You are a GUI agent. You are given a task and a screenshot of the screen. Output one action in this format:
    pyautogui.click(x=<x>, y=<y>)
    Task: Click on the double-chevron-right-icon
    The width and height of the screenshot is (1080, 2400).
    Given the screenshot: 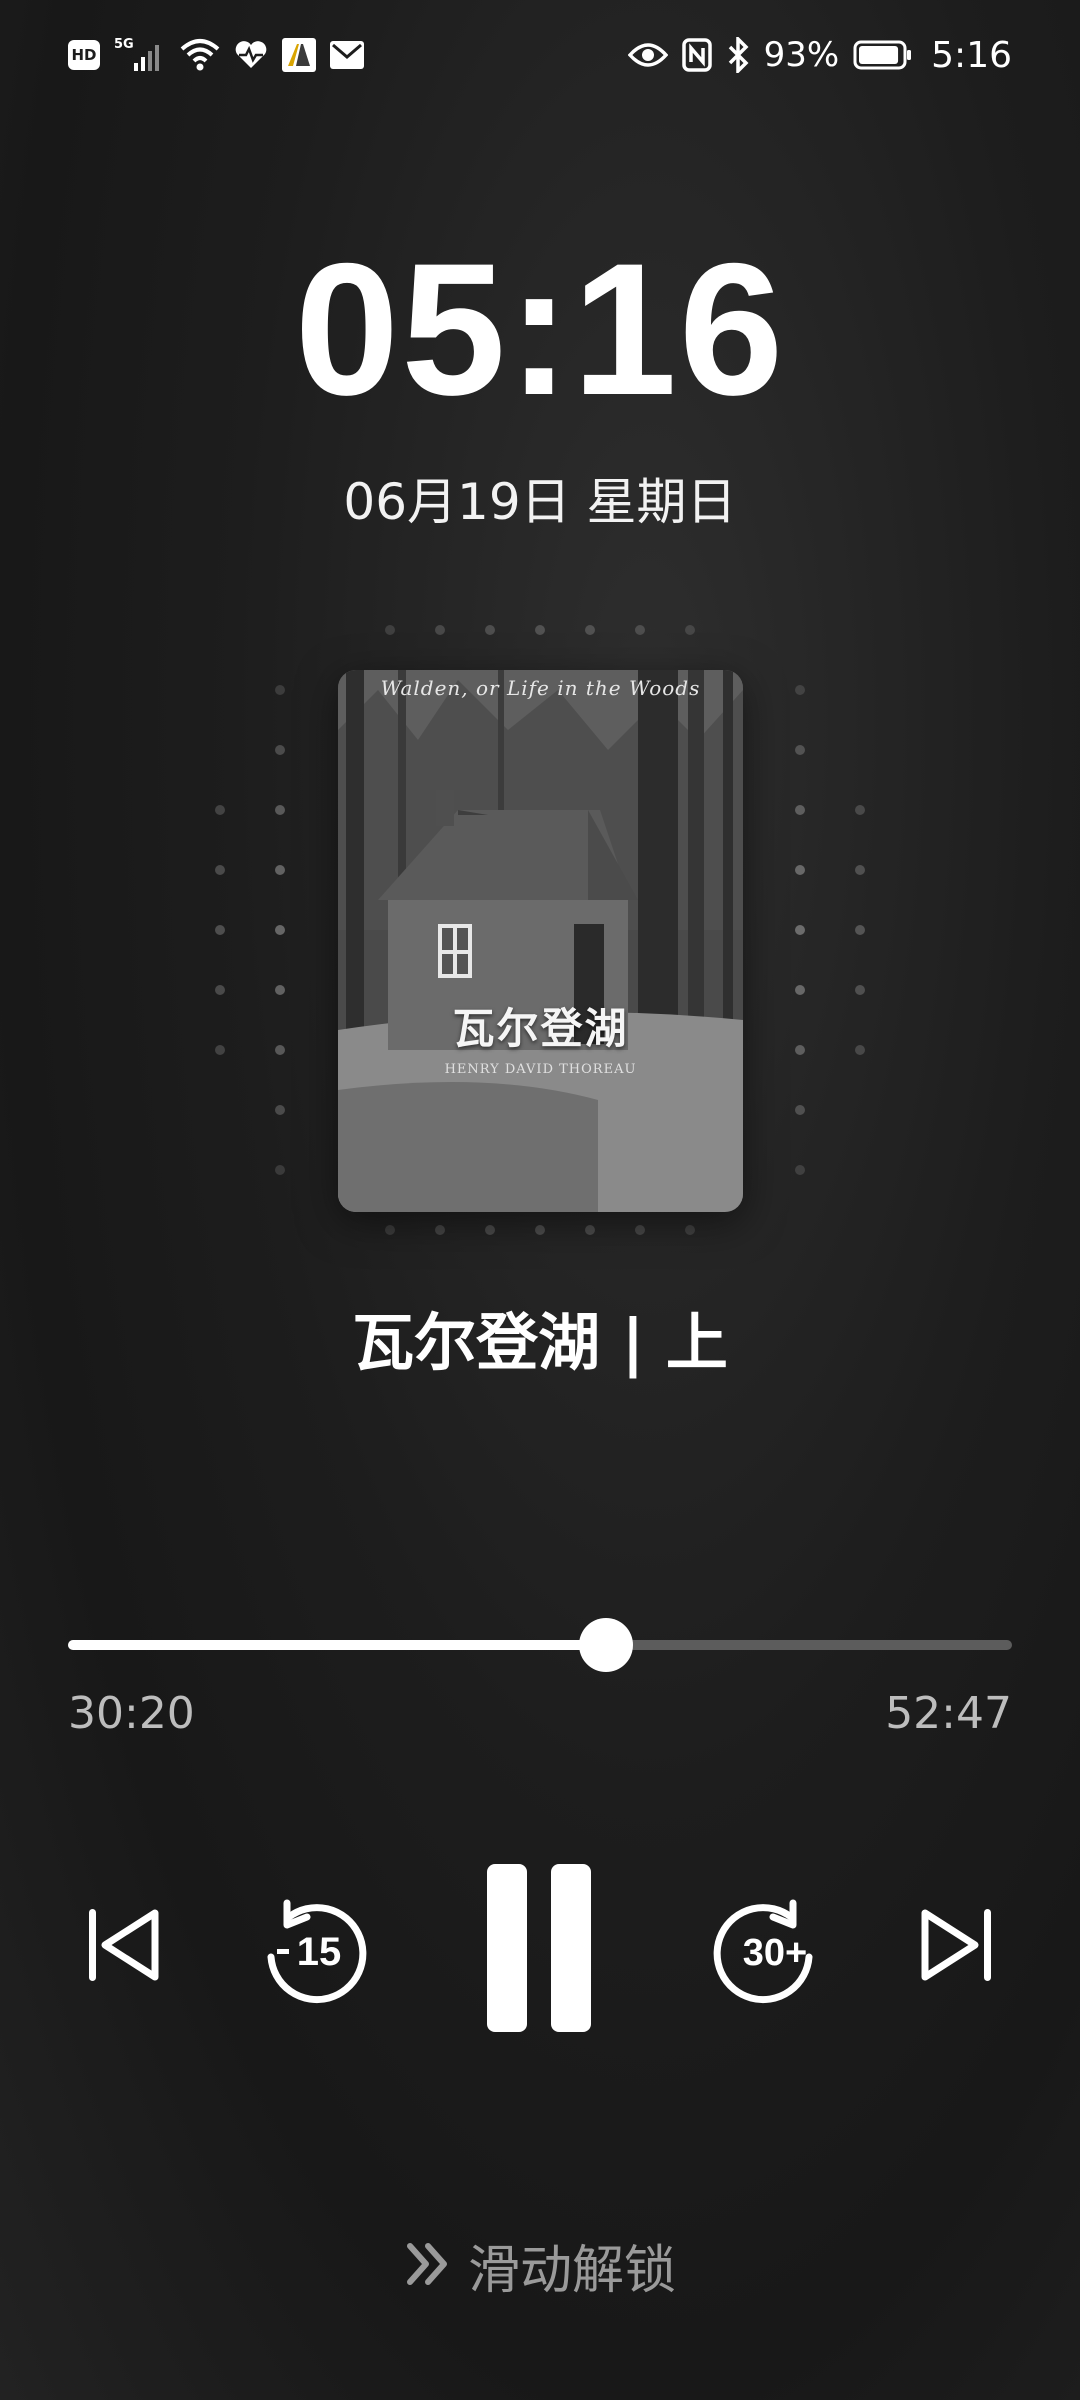 What is the action you would take?
    pyautogui.click(x=429, y=2266)
    